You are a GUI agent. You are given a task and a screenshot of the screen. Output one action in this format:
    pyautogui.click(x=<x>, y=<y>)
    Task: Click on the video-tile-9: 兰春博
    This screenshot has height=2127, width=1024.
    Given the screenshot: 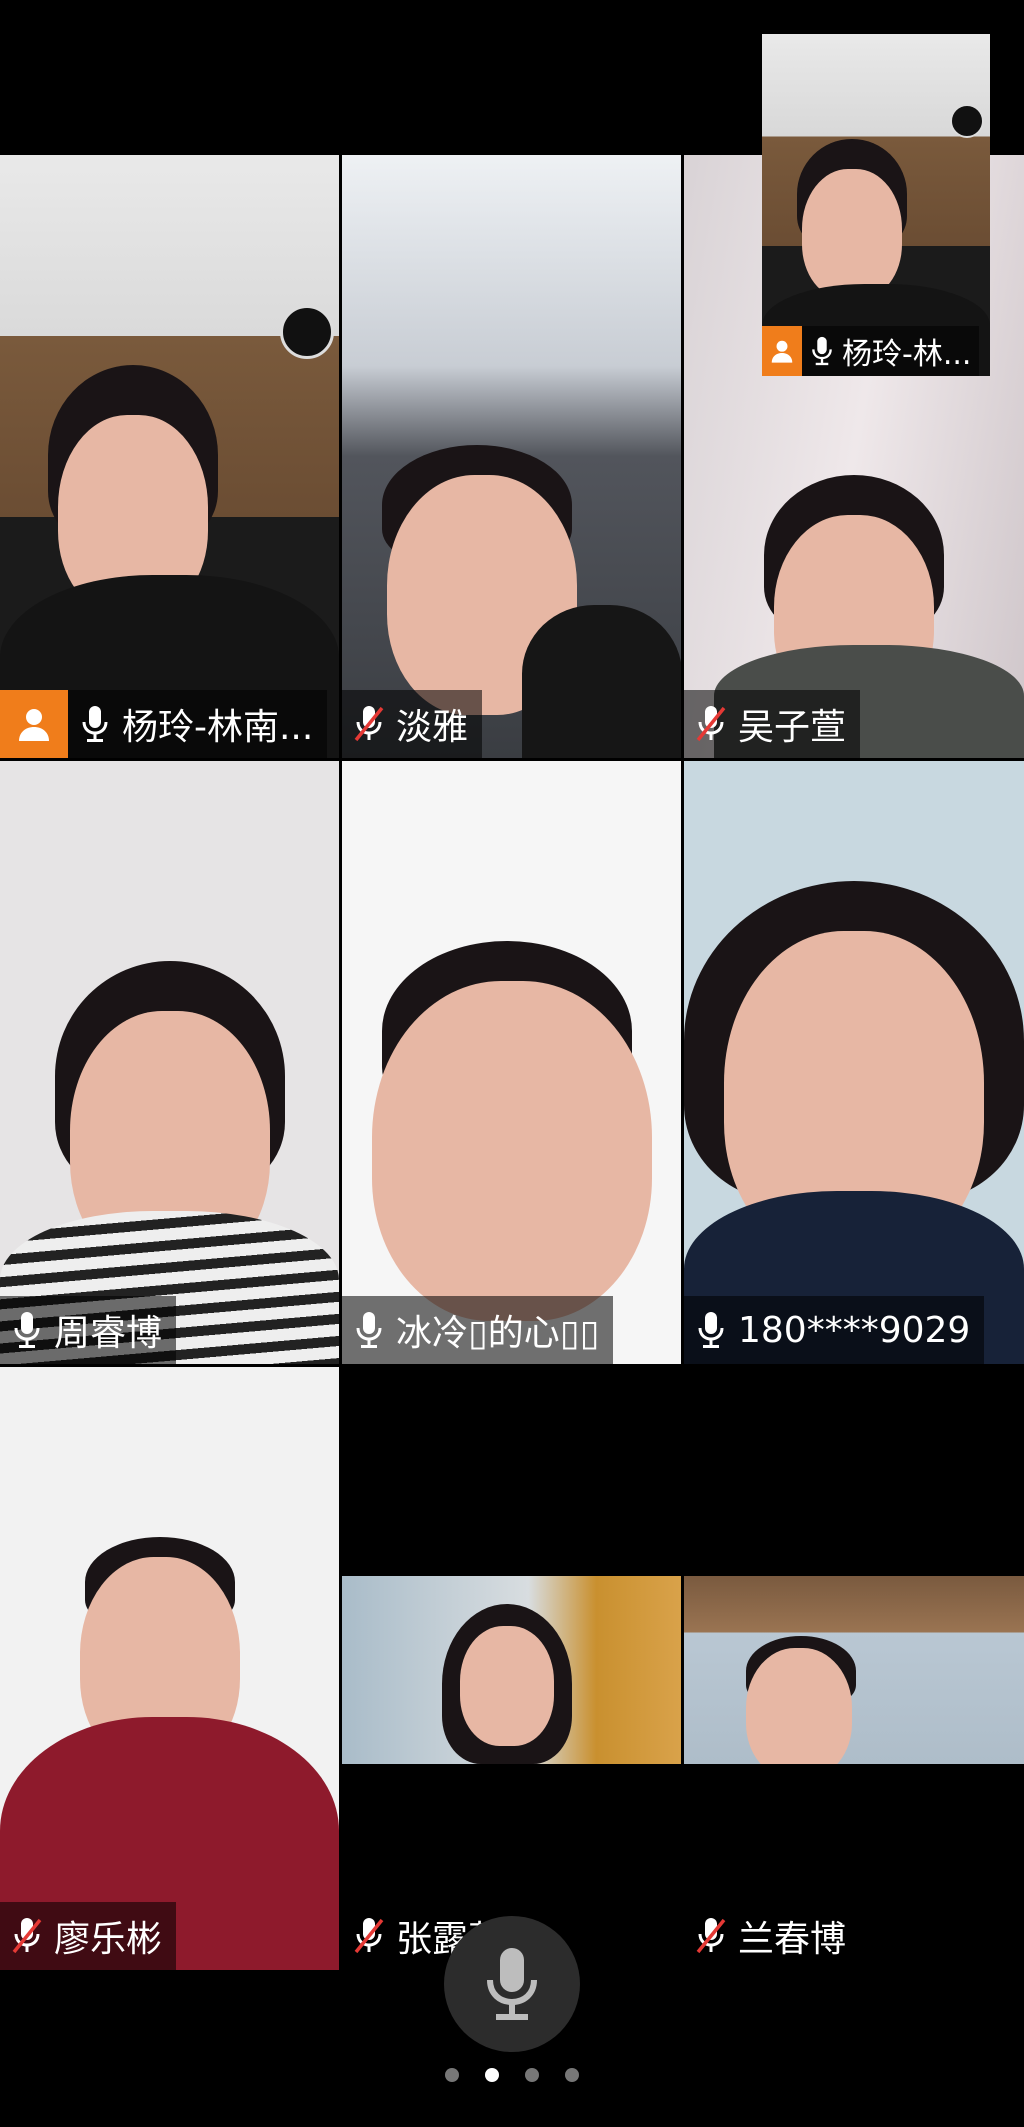 What is the action you would take?
    pyautogui.click(x=854, y=1668)
    